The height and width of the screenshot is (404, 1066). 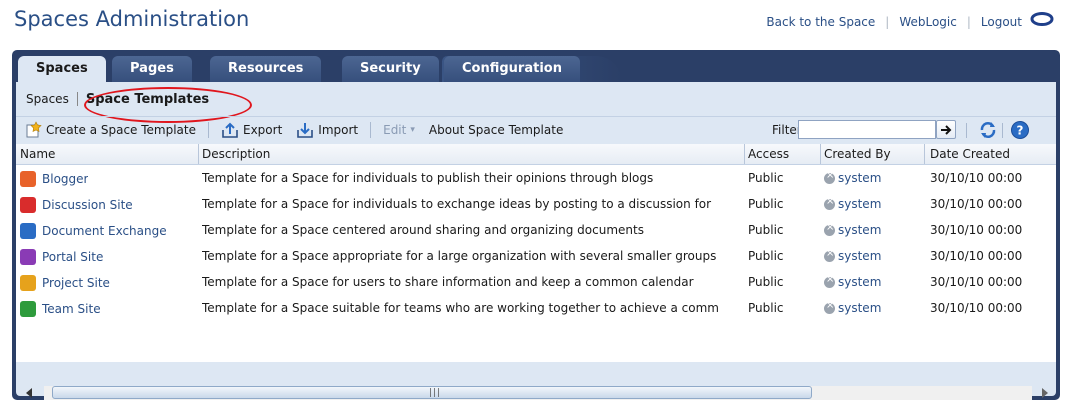 What do you see at coordinates (1001, 22) in the screenshot?
I see `logout-link: Logout` at bounding box center [1001, 22].